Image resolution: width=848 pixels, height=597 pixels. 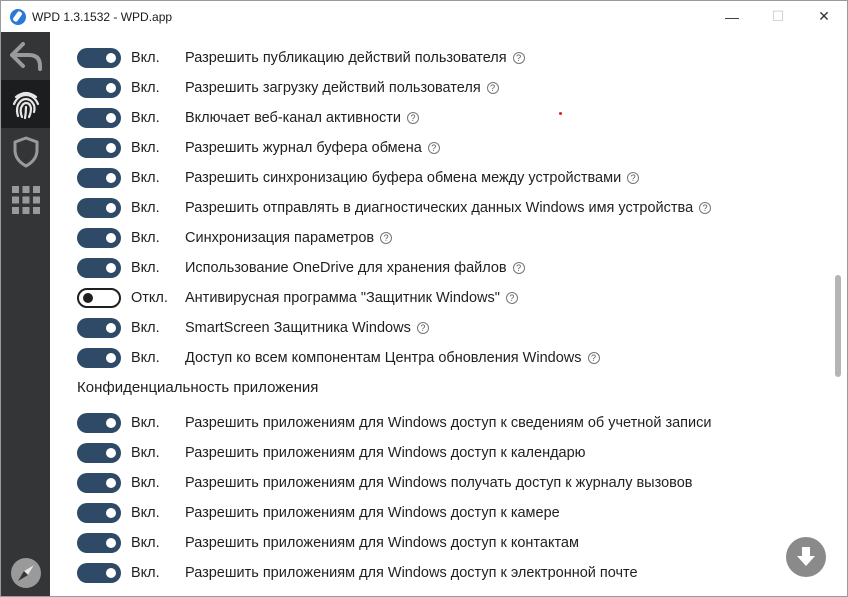 I want to click on setting-label: Включает веб-канал активности?, so click(x=302, y=118).